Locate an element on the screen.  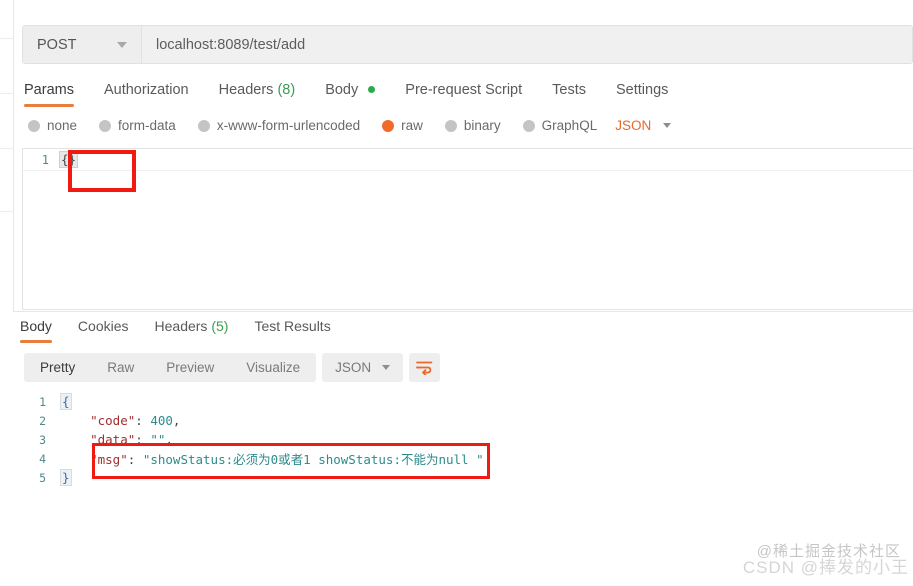
line-number: 5 is located at coordinates (42, 477).